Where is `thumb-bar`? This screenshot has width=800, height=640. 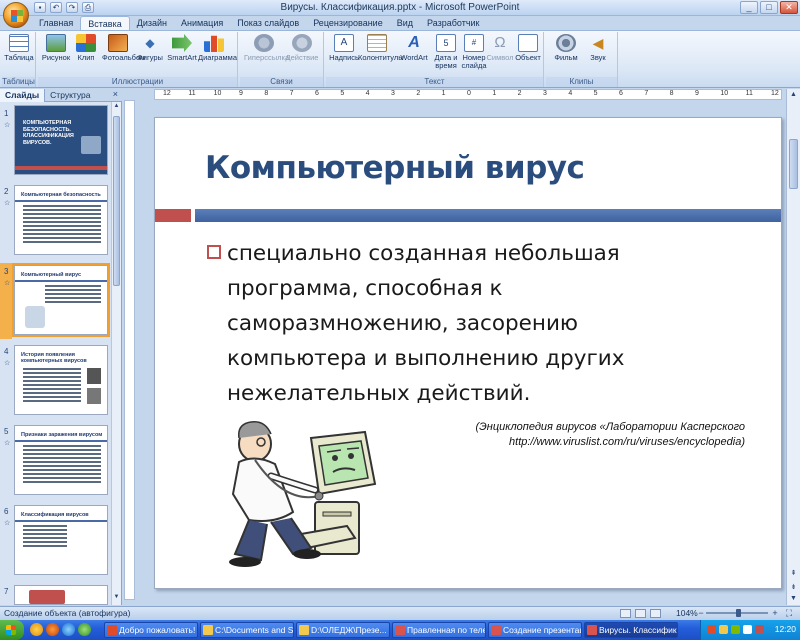
thumb-bar is located at coordinates (61, 521).